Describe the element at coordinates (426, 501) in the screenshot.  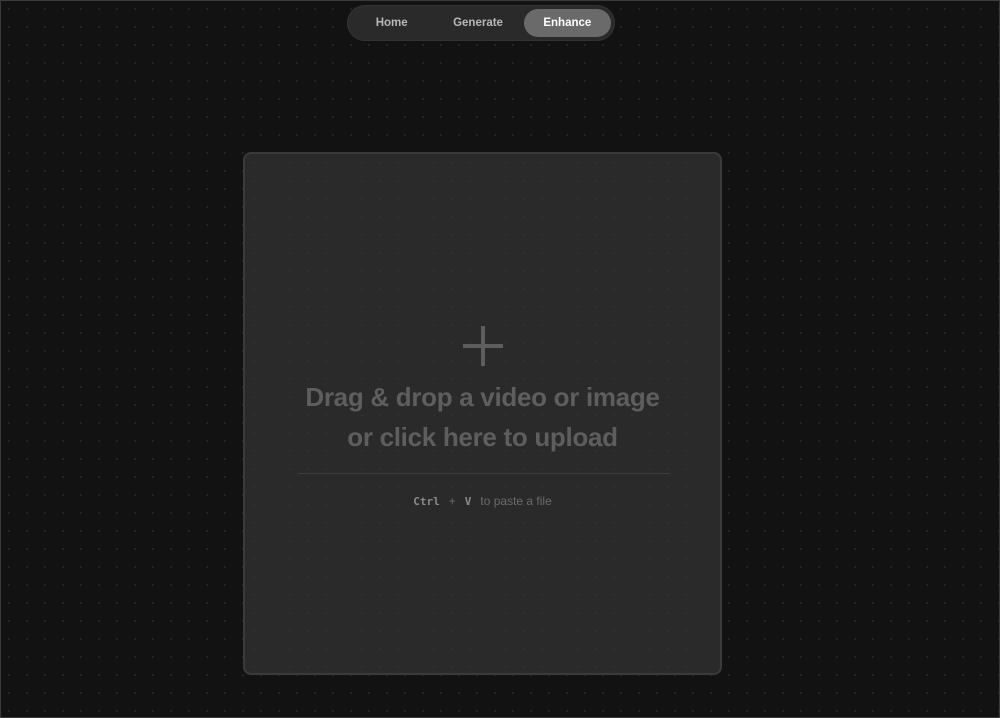
I see `ctrl-key: Ctrl` at that location.